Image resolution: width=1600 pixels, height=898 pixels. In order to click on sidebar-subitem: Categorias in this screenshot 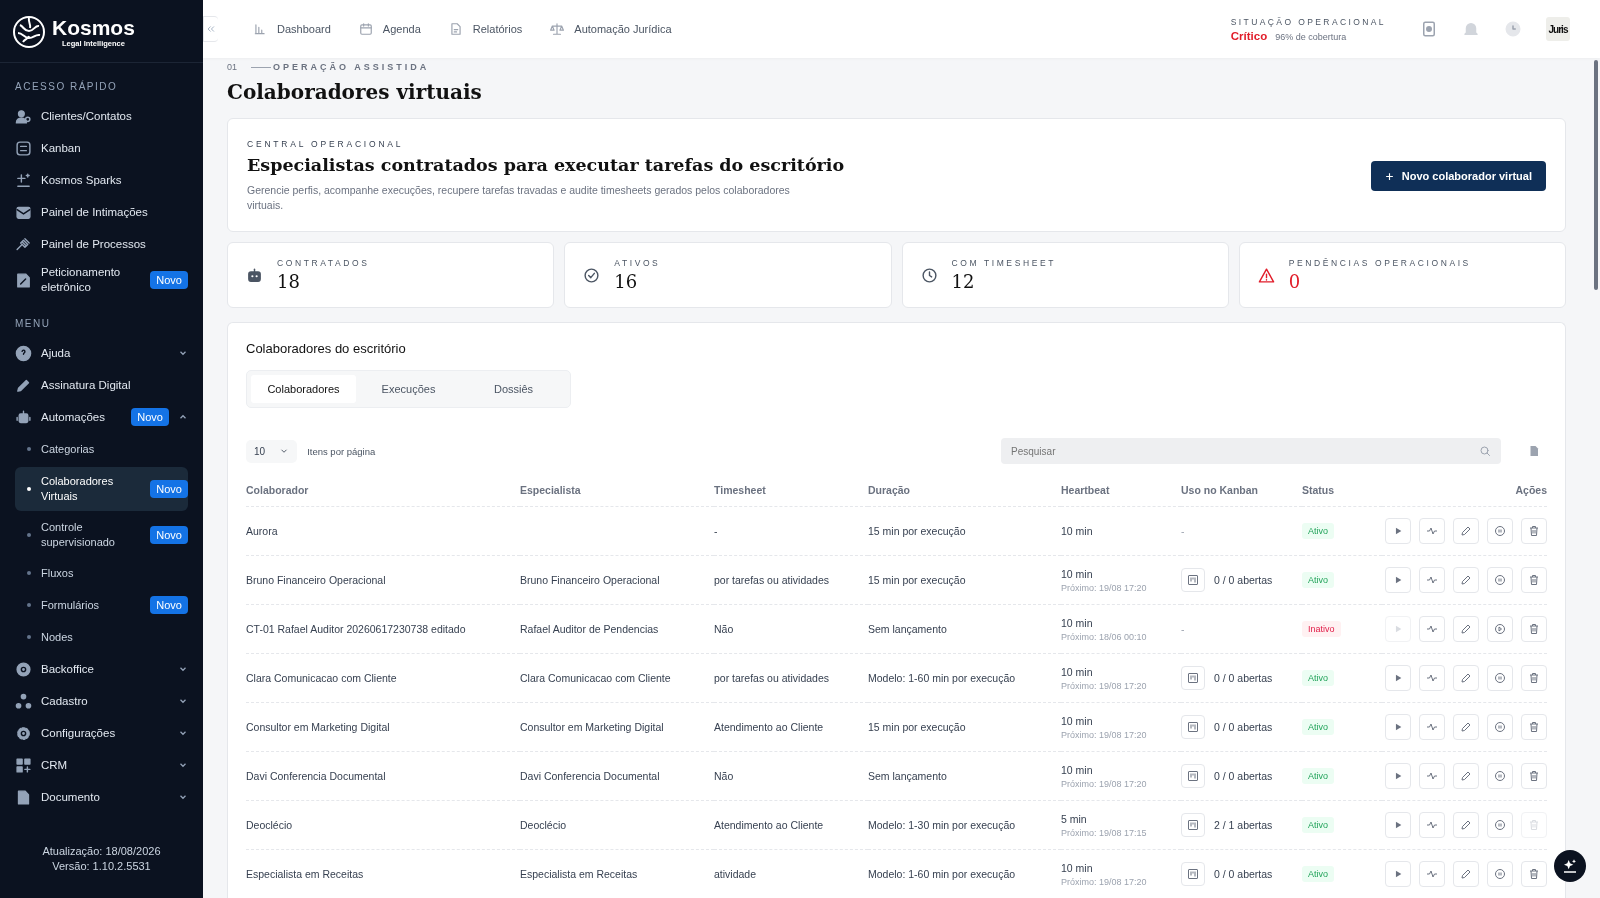, I will do `click(101, 449)`.